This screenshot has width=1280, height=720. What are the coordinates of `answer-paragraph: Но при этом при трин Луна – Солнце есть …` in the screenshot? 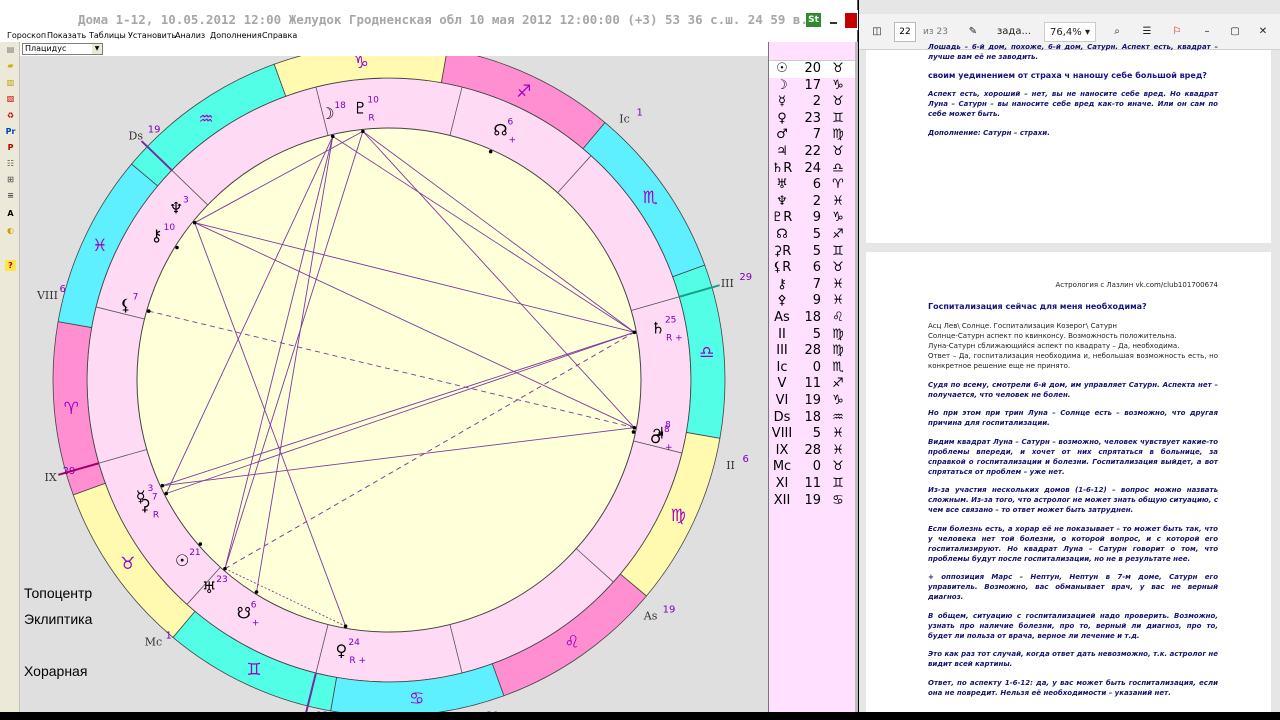 It's located at (1073, 418).